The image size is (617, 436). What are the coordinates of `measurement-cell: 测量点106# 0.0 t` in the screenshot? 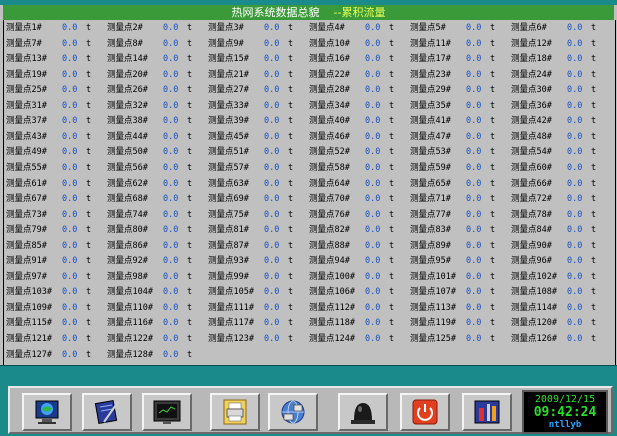 It's located at (357, 292).